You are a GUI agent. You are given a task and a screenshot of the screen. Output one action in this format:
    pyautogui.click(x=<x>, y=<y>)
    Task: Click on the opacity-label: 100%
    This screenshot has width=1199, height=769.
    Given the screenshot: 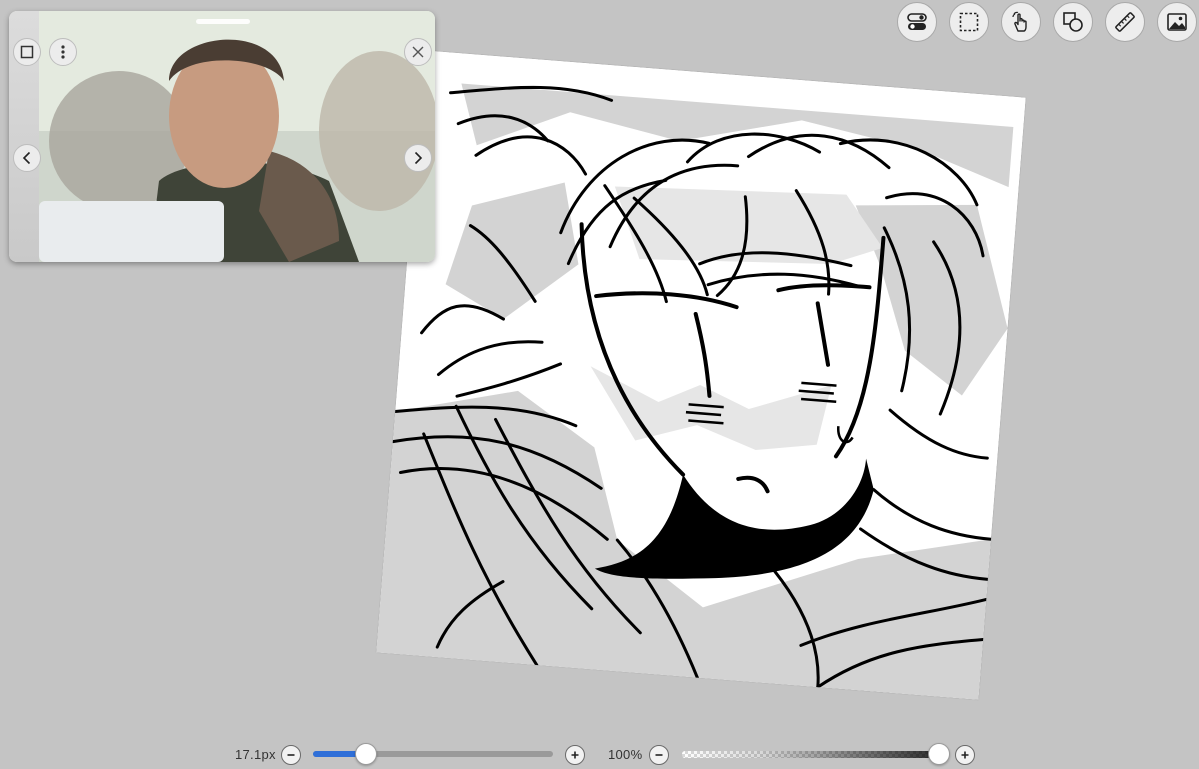 What is the action you would take?
    pyautogui.click(x=625, y=754)
    